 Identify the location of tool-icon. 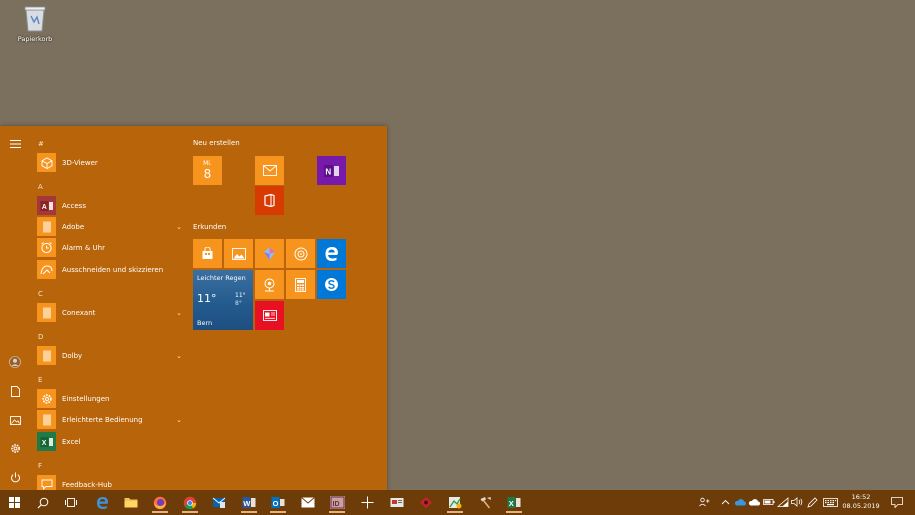
(485, 502).